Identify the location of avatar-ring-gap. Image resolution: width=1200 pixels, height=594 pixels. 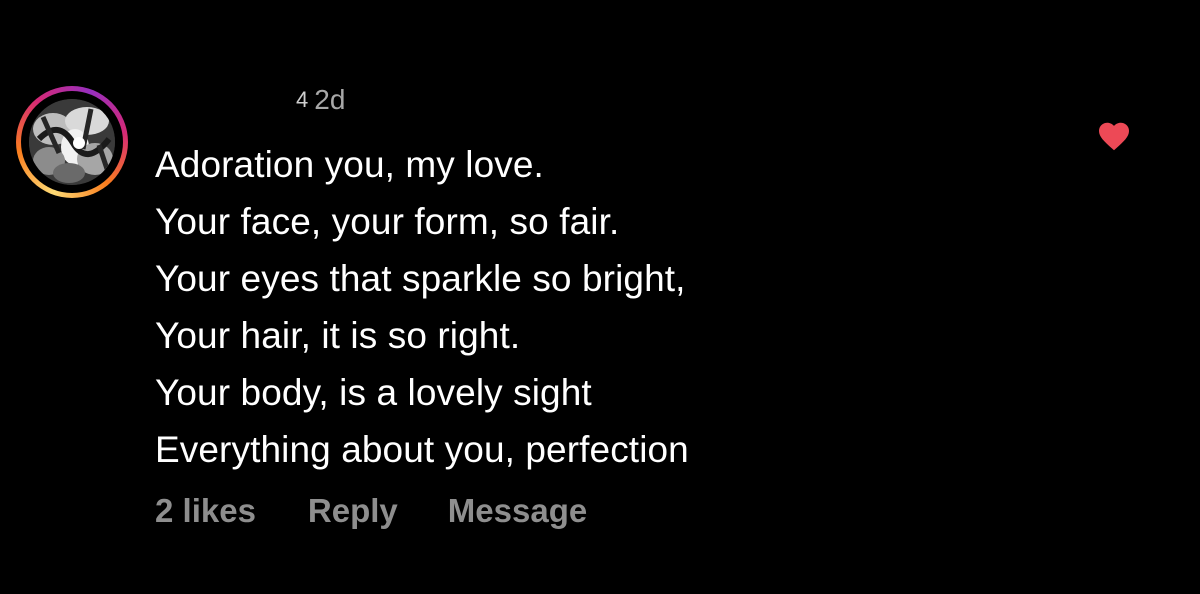
(72, 142).